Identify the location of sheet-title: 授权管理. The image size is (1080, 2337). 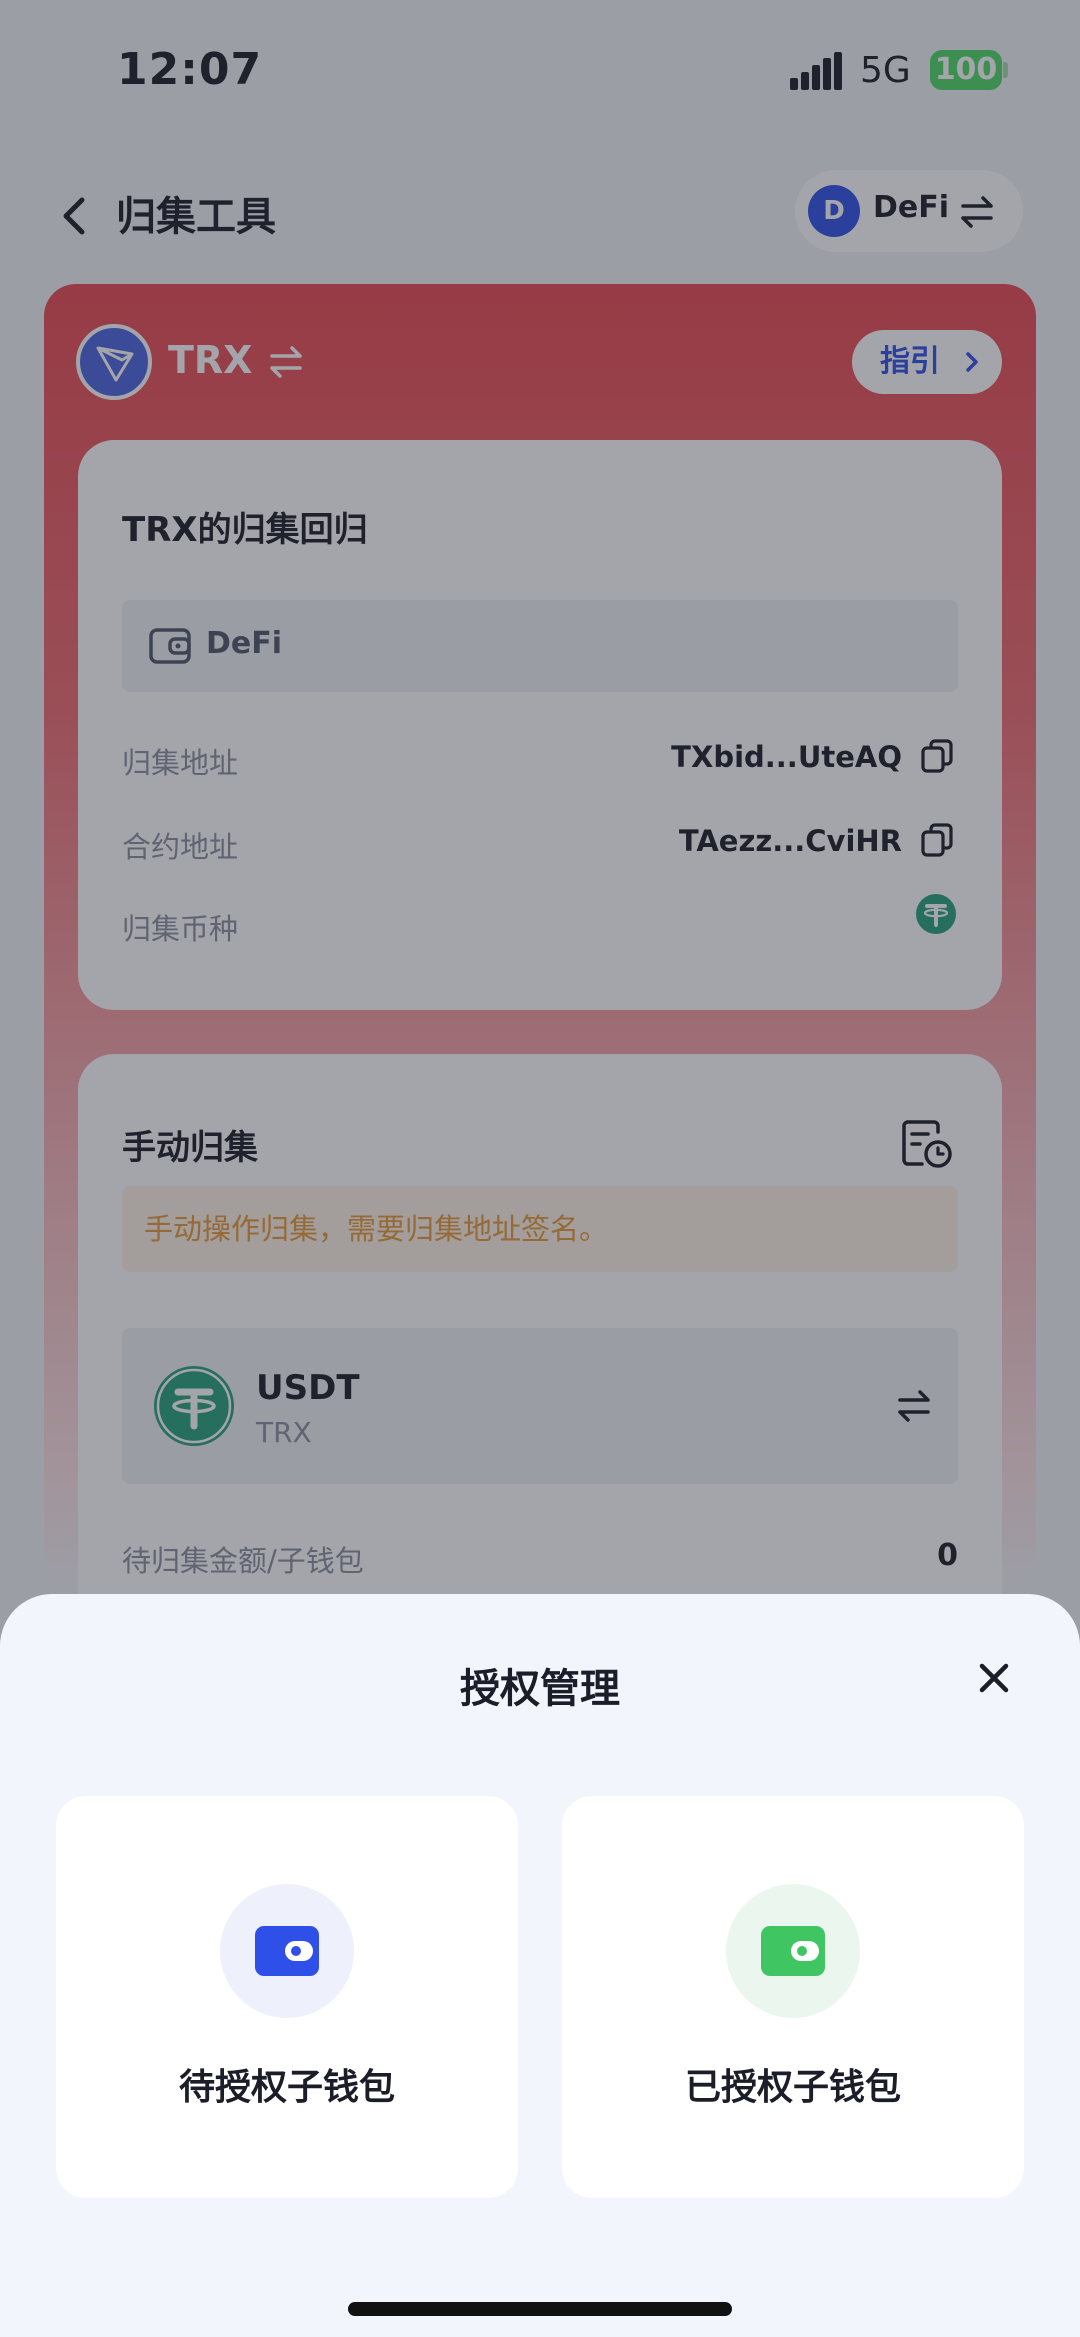
(540, 1689).